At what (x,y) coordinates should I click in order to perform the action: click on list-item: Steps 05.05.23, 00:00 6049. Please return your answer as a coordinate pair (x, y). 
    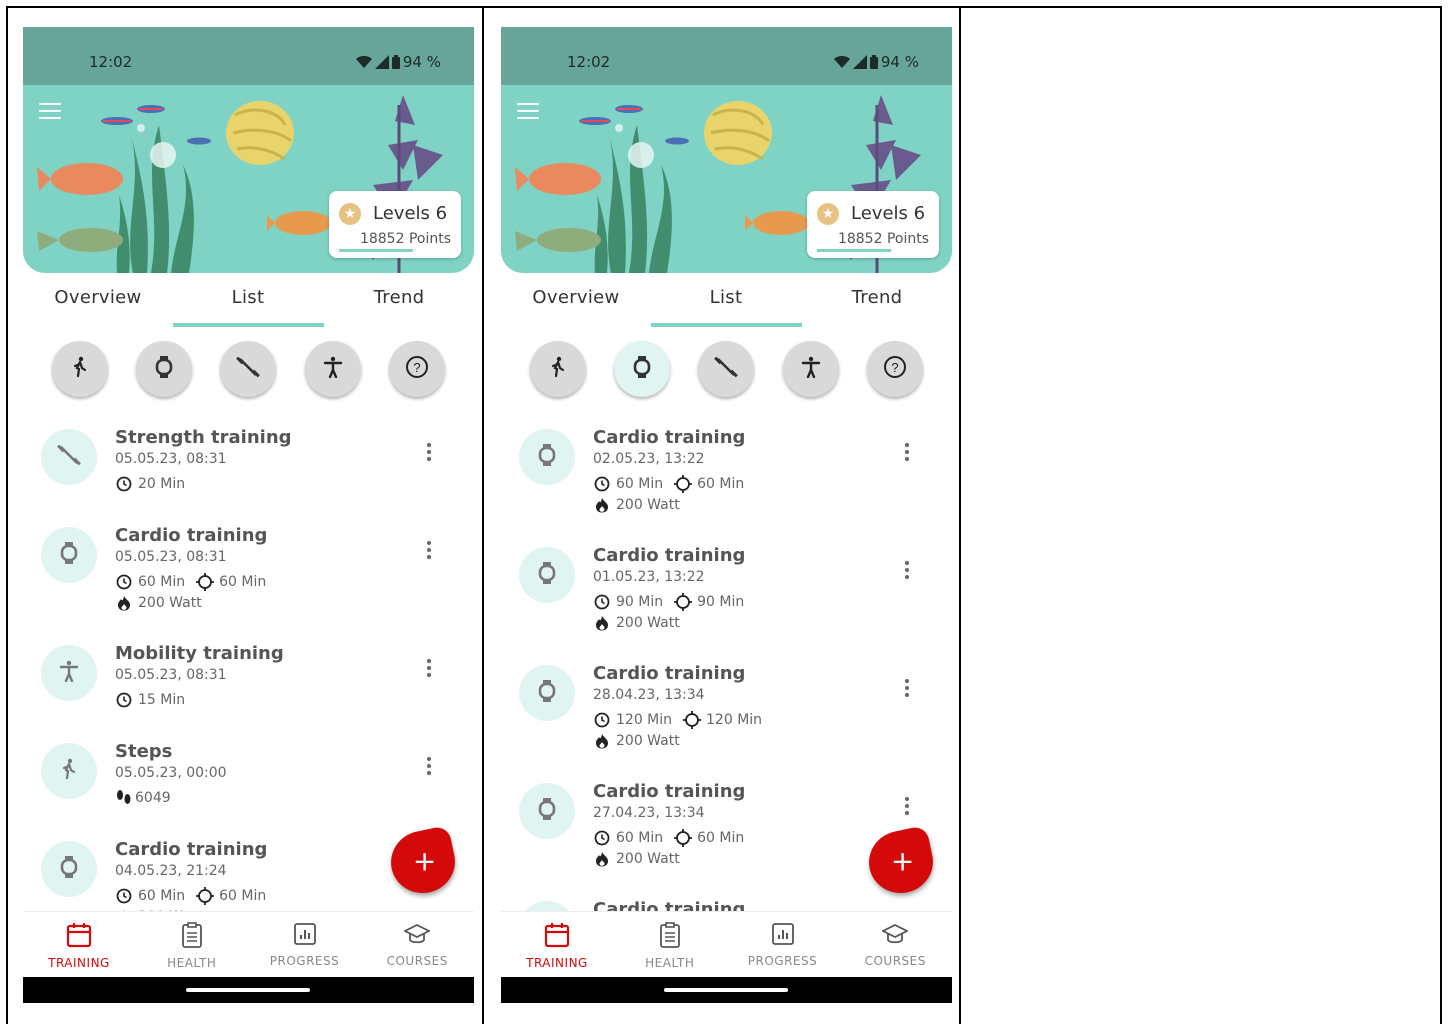
    Looking at the image, I should click on (248, 792).